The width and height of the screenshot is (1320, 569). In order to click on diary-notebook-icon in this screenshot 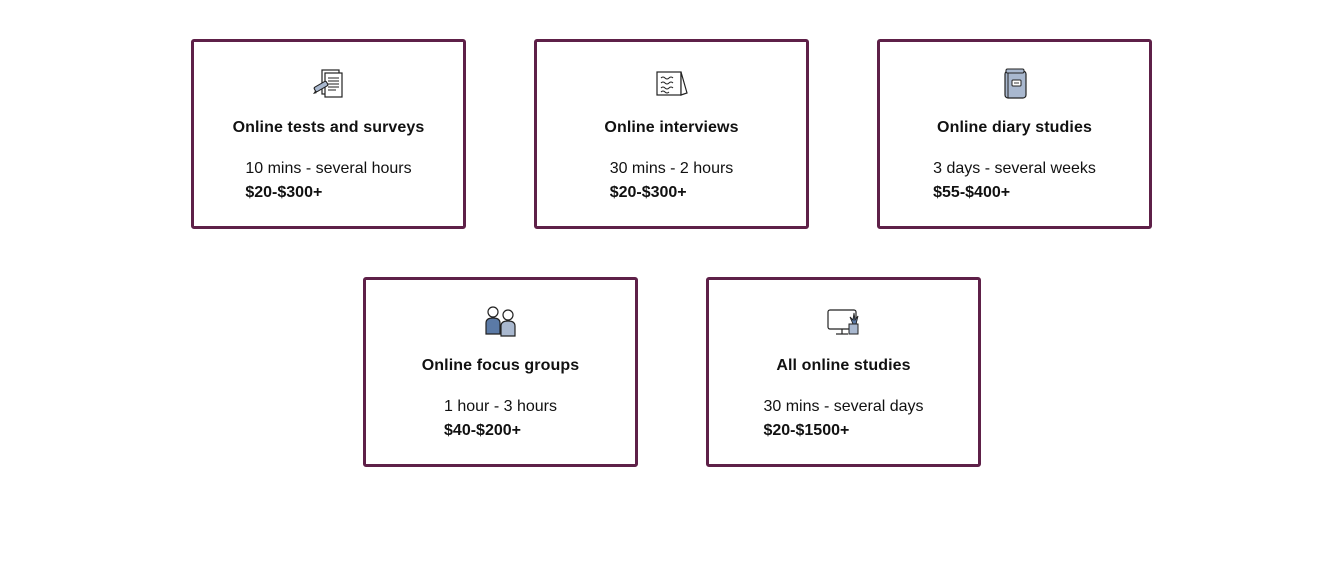, I will do `click(1015, 84)`.